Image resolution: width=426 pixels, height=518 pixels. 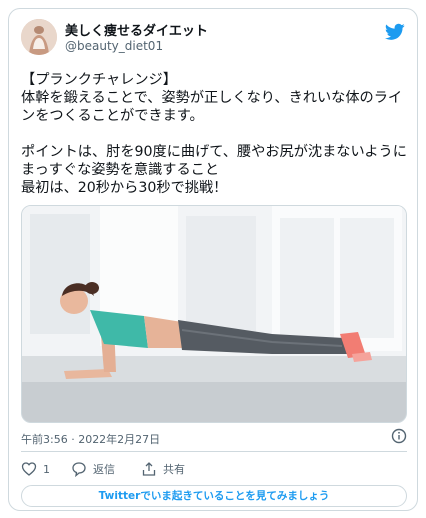 What do you see at coordinates (104, 469) in the screenshot?
I see `reply-label: 返信` at bounding box center [104, 469].